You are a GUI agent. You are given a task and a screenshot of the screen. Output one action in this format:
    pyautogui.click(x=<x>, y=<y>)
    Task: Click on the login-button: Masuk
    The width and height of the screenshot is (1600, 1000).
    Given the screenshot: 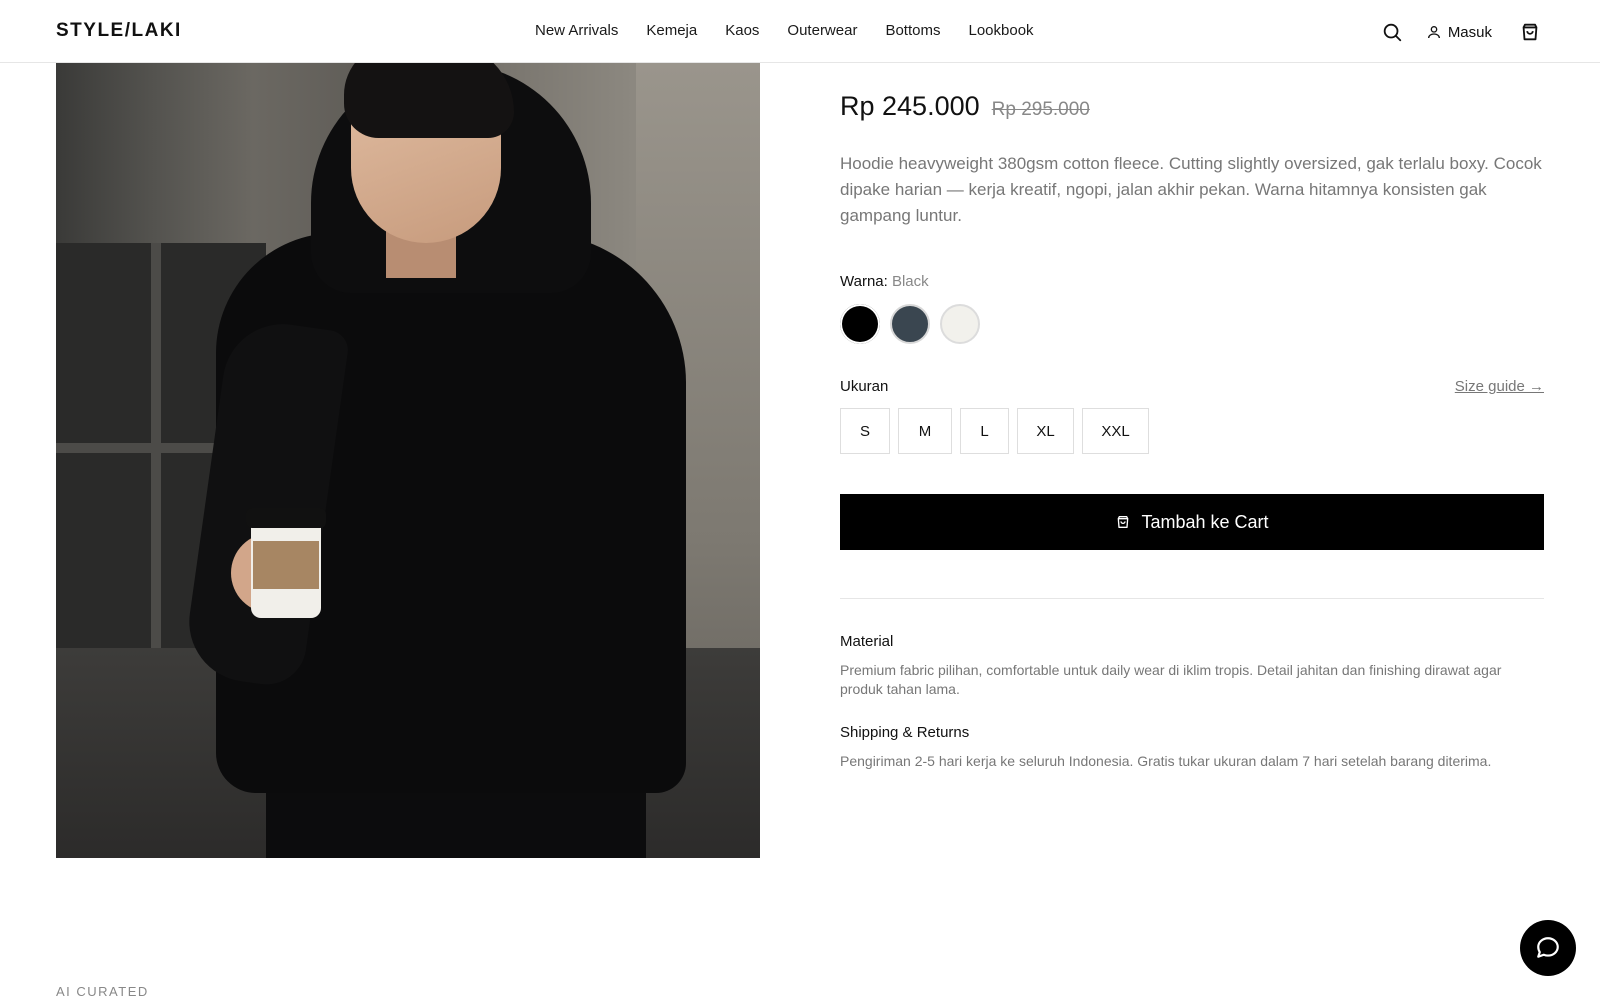 What is the action you would take?
    pyautogui.click(x=1459, y=32)
    